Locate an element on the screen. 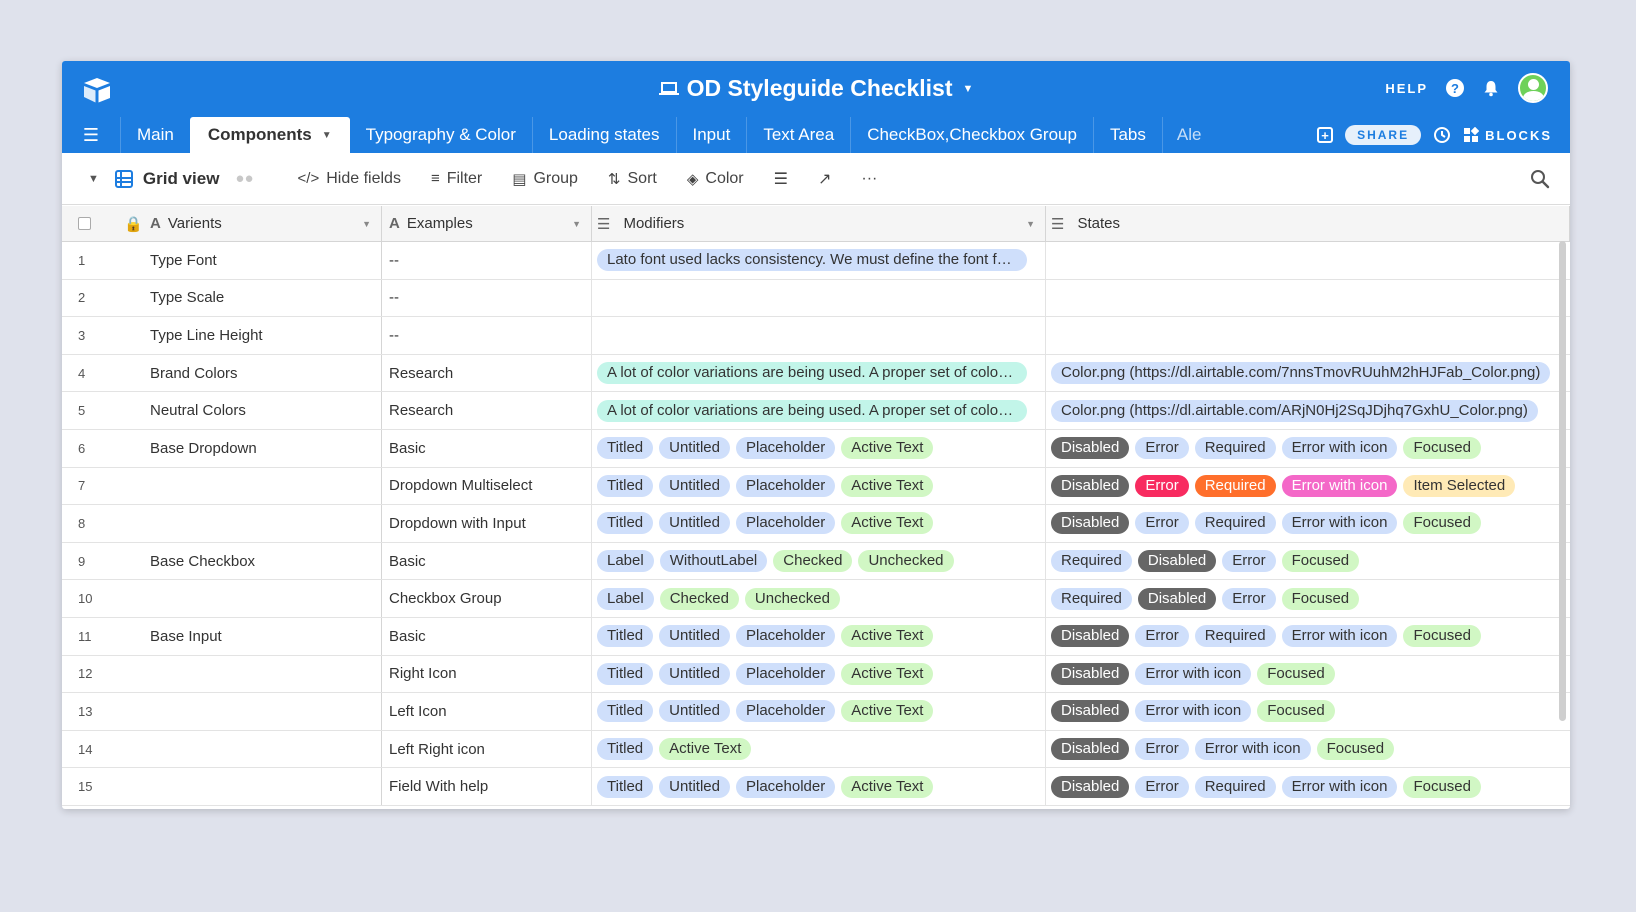 The width and height of the screenshot is (1636, 912). hamburger-menu-icon: ☰ is located at coordinates (91, 135).